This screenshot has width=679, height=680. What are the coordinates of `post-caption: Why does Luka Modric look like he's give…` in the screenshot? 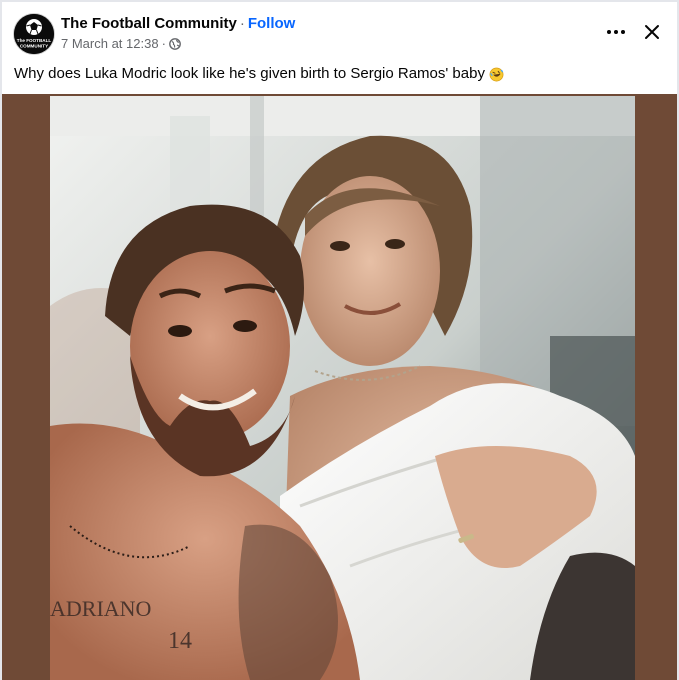 It's located at (259, 74).